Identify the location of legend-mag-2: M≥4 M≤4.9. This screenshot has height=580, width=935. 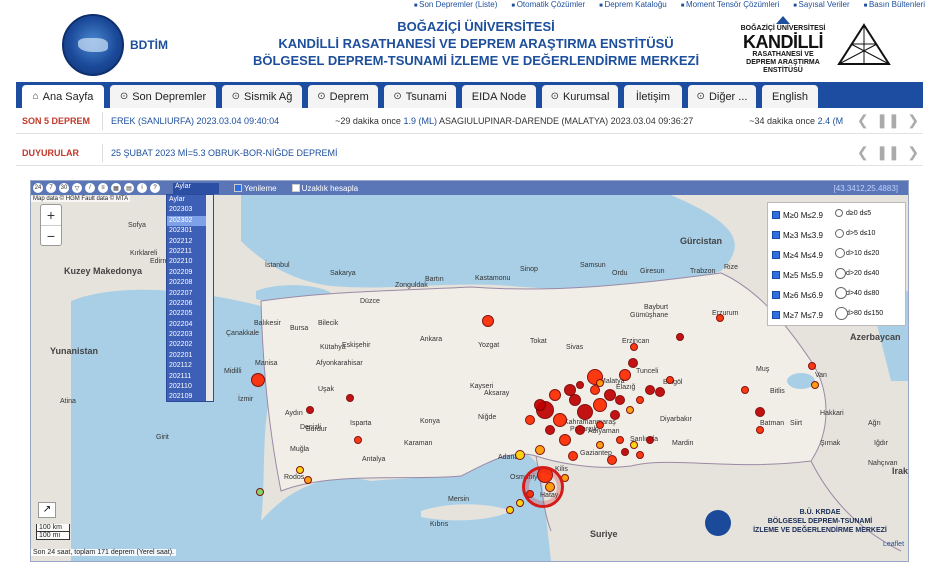
(797, 255).